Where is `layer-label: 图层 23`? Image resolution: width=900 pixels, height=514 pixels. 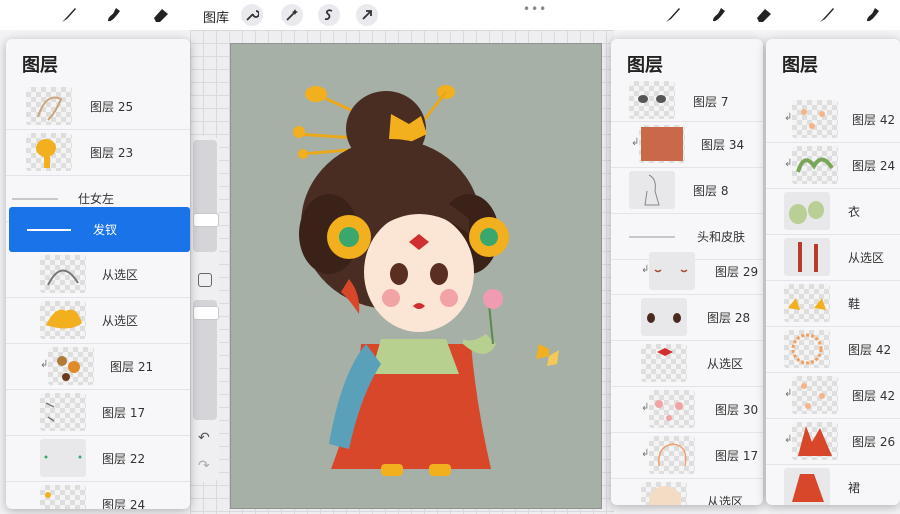 layer-label: 图层 23 is located at coordinates (112, 153).